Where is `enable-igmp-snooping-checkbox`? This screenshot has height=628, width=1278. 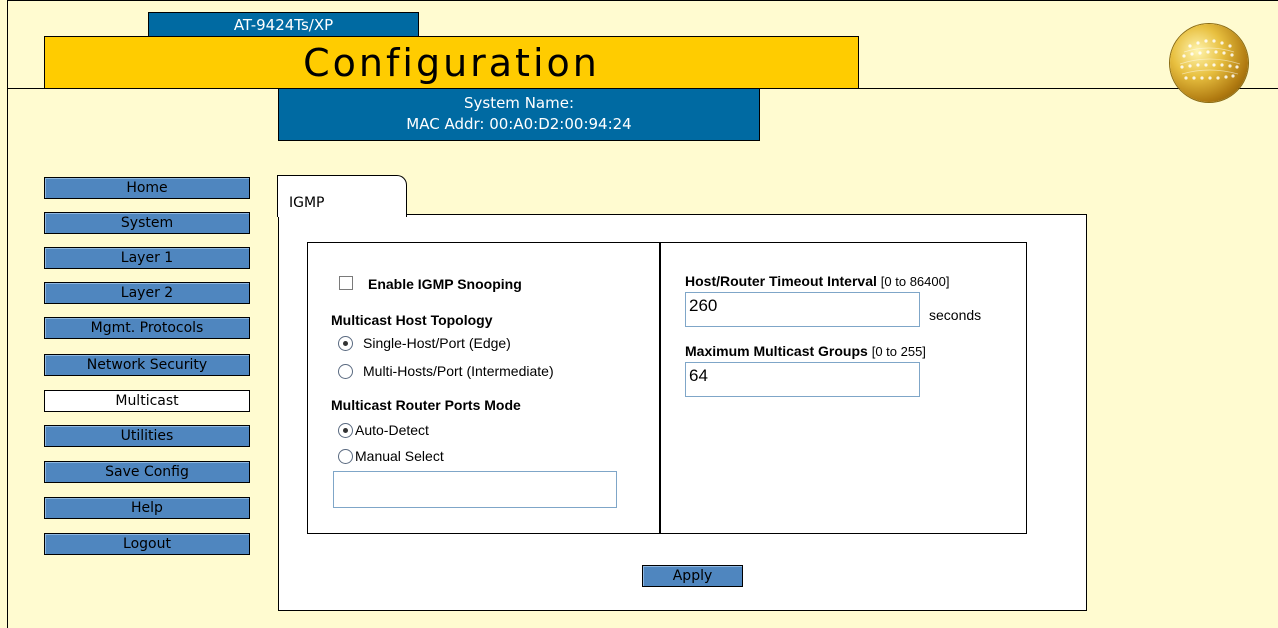 enable-igmp-snooping-checkbox is located at coordinates (346, 283).